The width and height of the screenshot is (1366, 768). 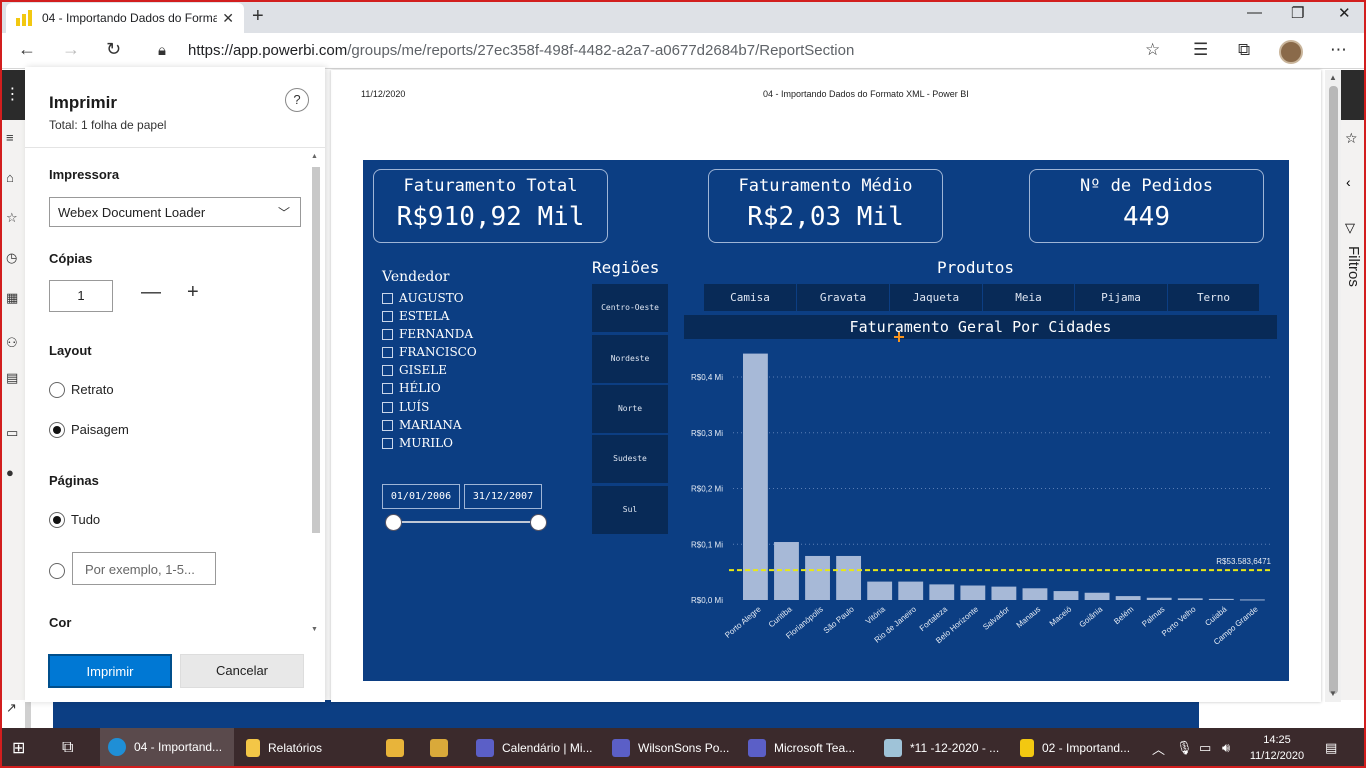 I want to click on app-launcher-icon: ⋮, so click(x=12, y=95).